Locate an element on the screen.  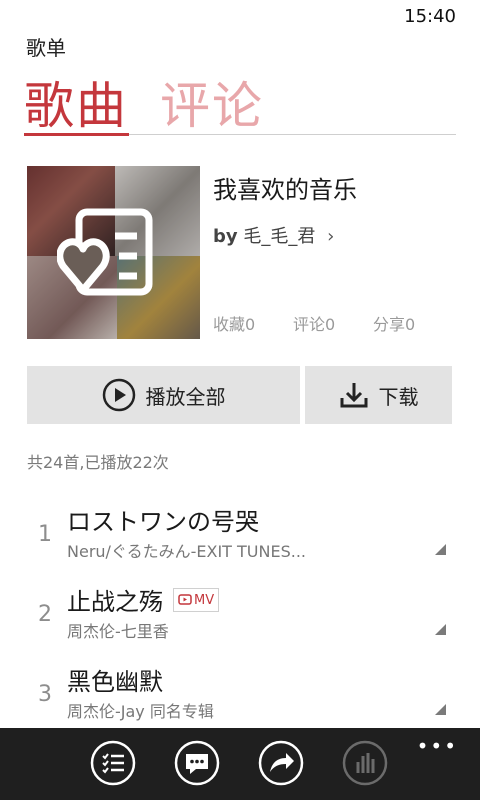
song-title: 止战之殇 is located at coordinates (115, 602).